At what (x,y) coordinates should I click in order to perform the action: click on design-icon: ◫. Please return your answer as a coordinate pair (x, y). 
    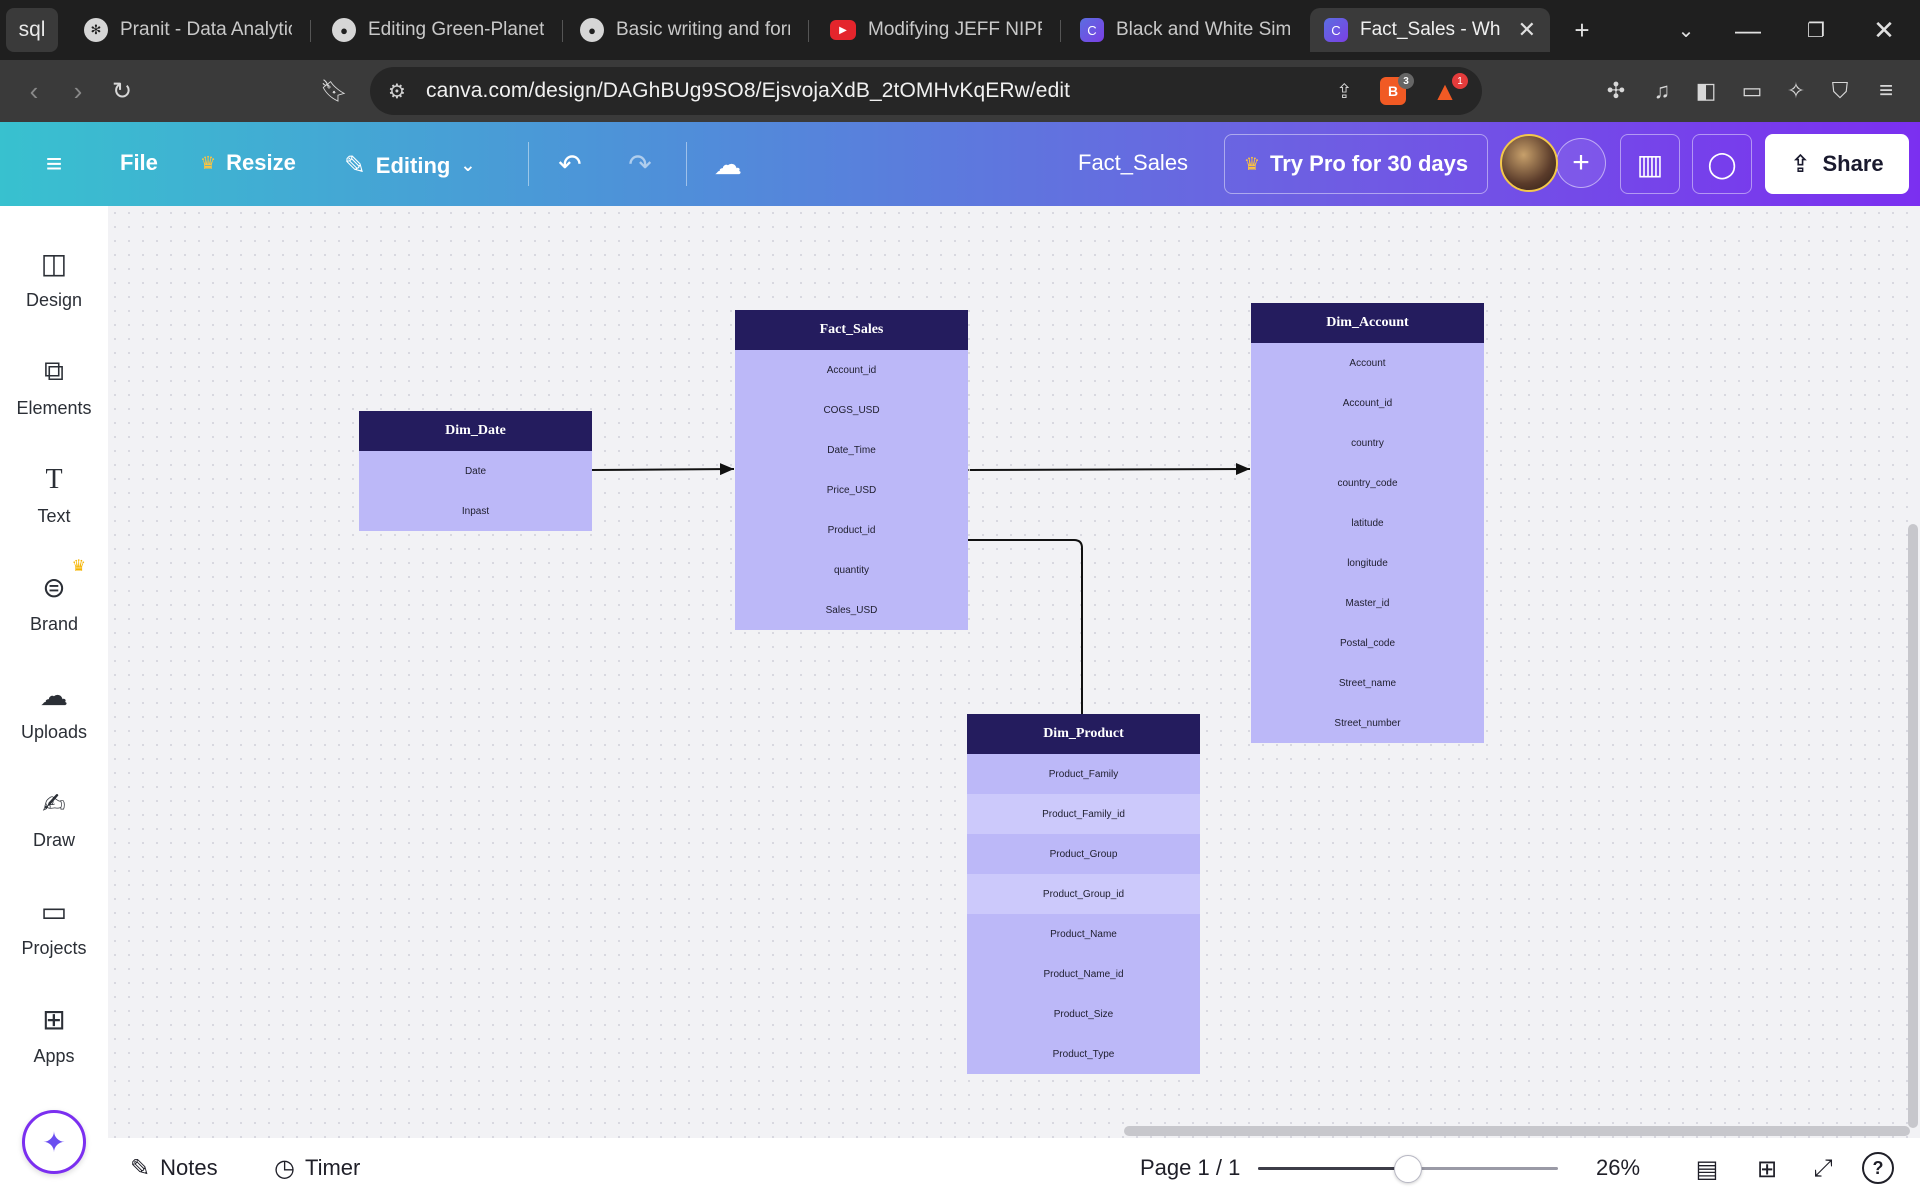
    Looking at the image, I should click on (54, 263).